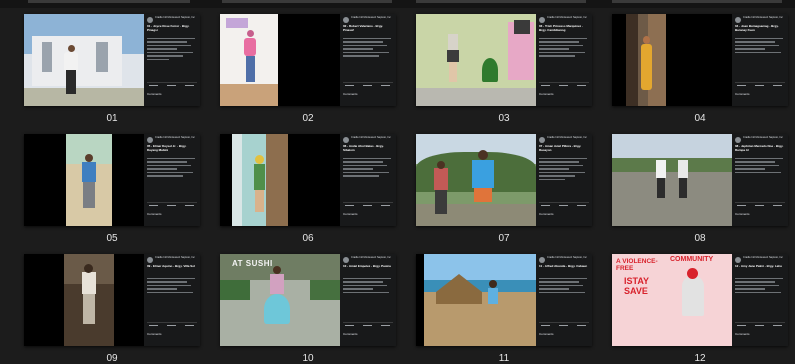 The height and width of the screenshot is (364, 795). I want to click on banner-text: AT SUSHI, so click(252, 263).